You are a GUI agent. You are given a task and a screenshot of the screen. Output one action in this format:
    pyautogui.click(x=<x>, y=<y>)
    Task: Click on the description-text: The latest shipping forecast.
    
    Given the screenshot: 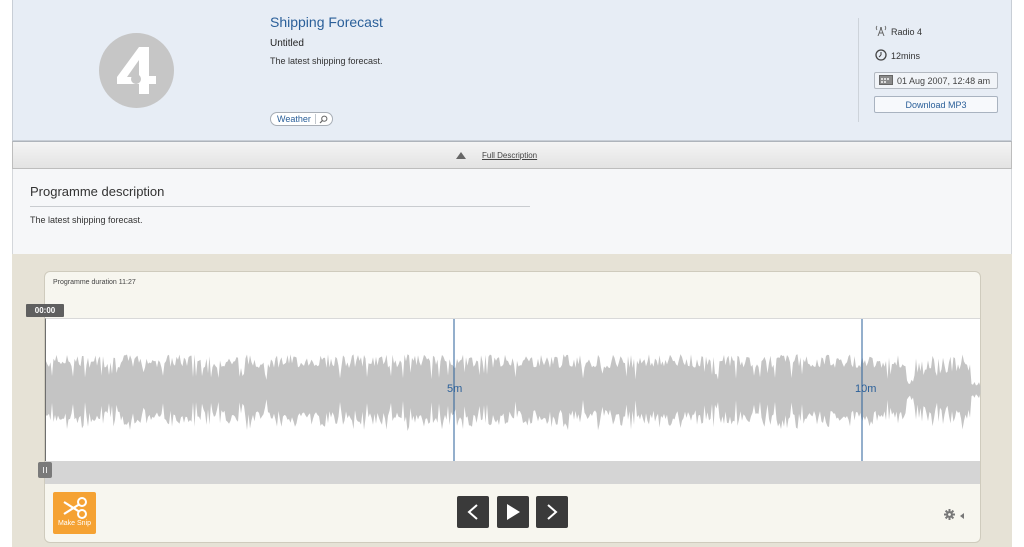 What is the action you would take?
    pyautogui.click(x=86, y=220)
    